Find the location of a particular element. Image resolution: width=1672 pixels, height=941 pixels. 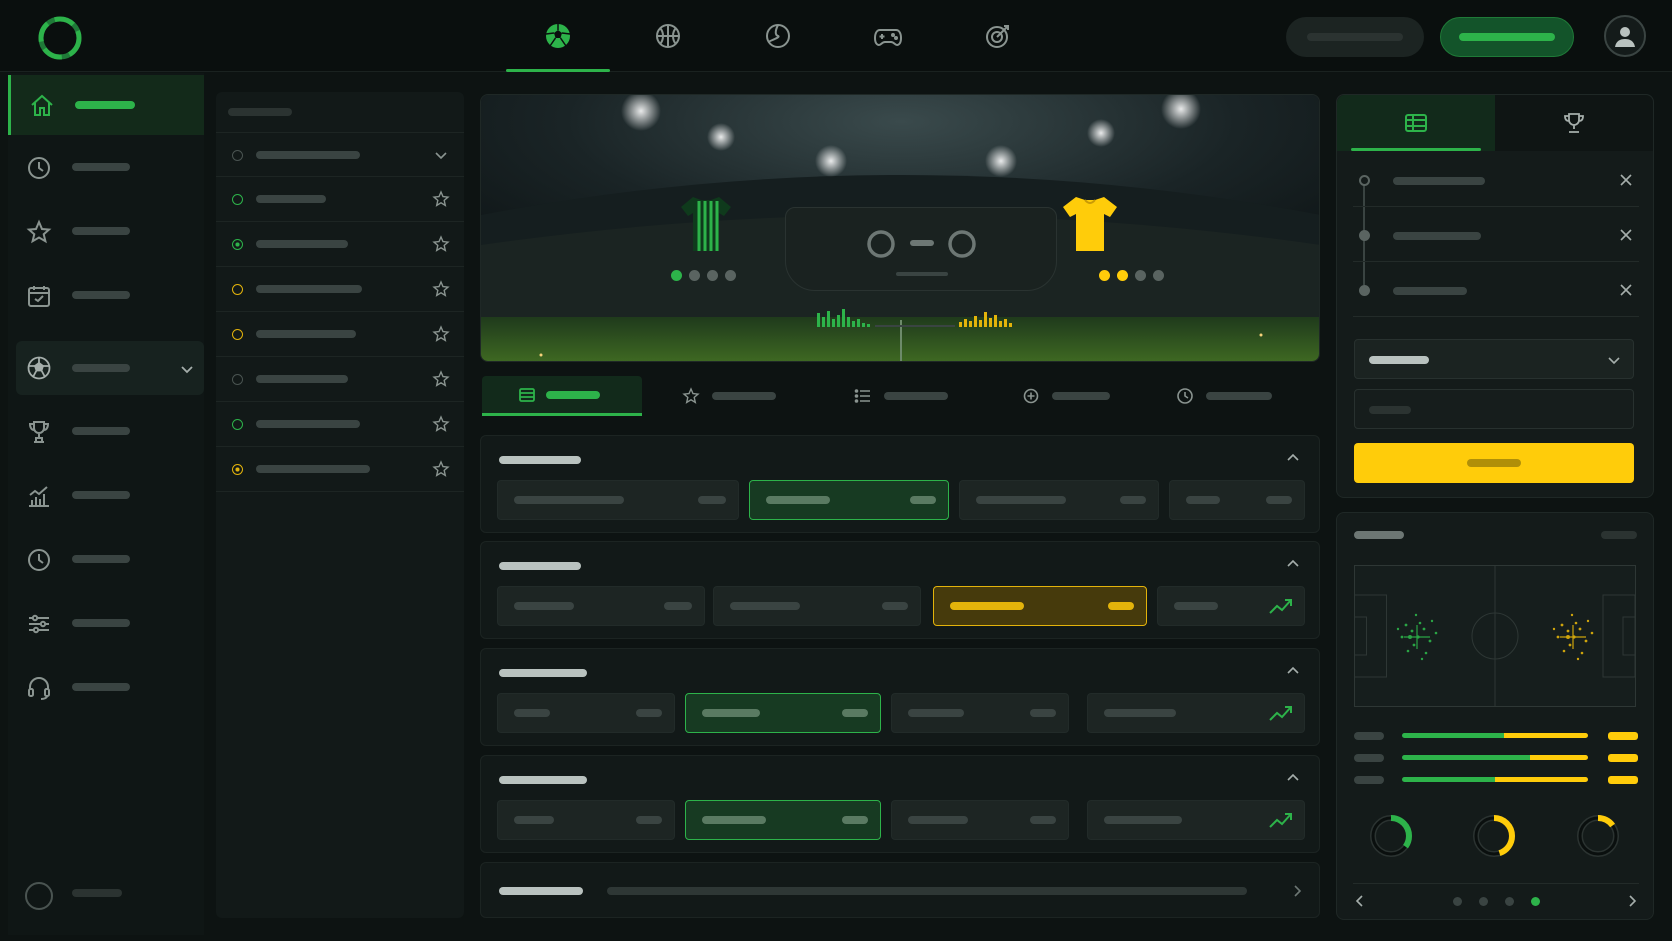

stake-type-select is located at coordinates (1494, 359).